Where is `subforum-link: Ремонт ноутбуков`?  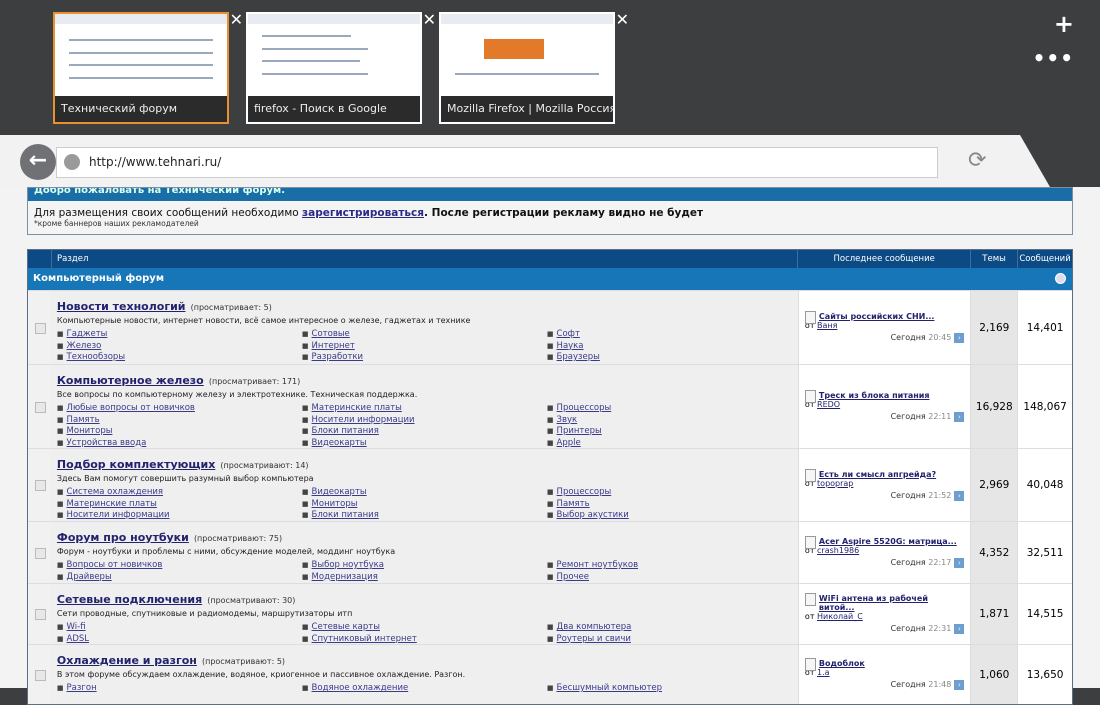 subforum-link: Ремонт ноутбуков is located at coordinates (669, 566).